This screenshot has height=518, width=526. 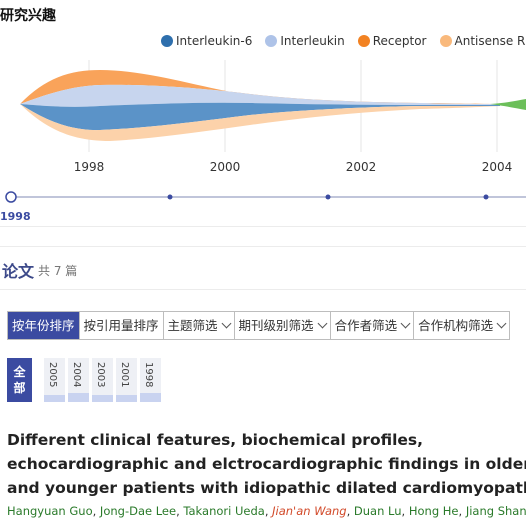 I want to click on sort-by-citations-button: 按引用量排序, so click(x=122, y=325).